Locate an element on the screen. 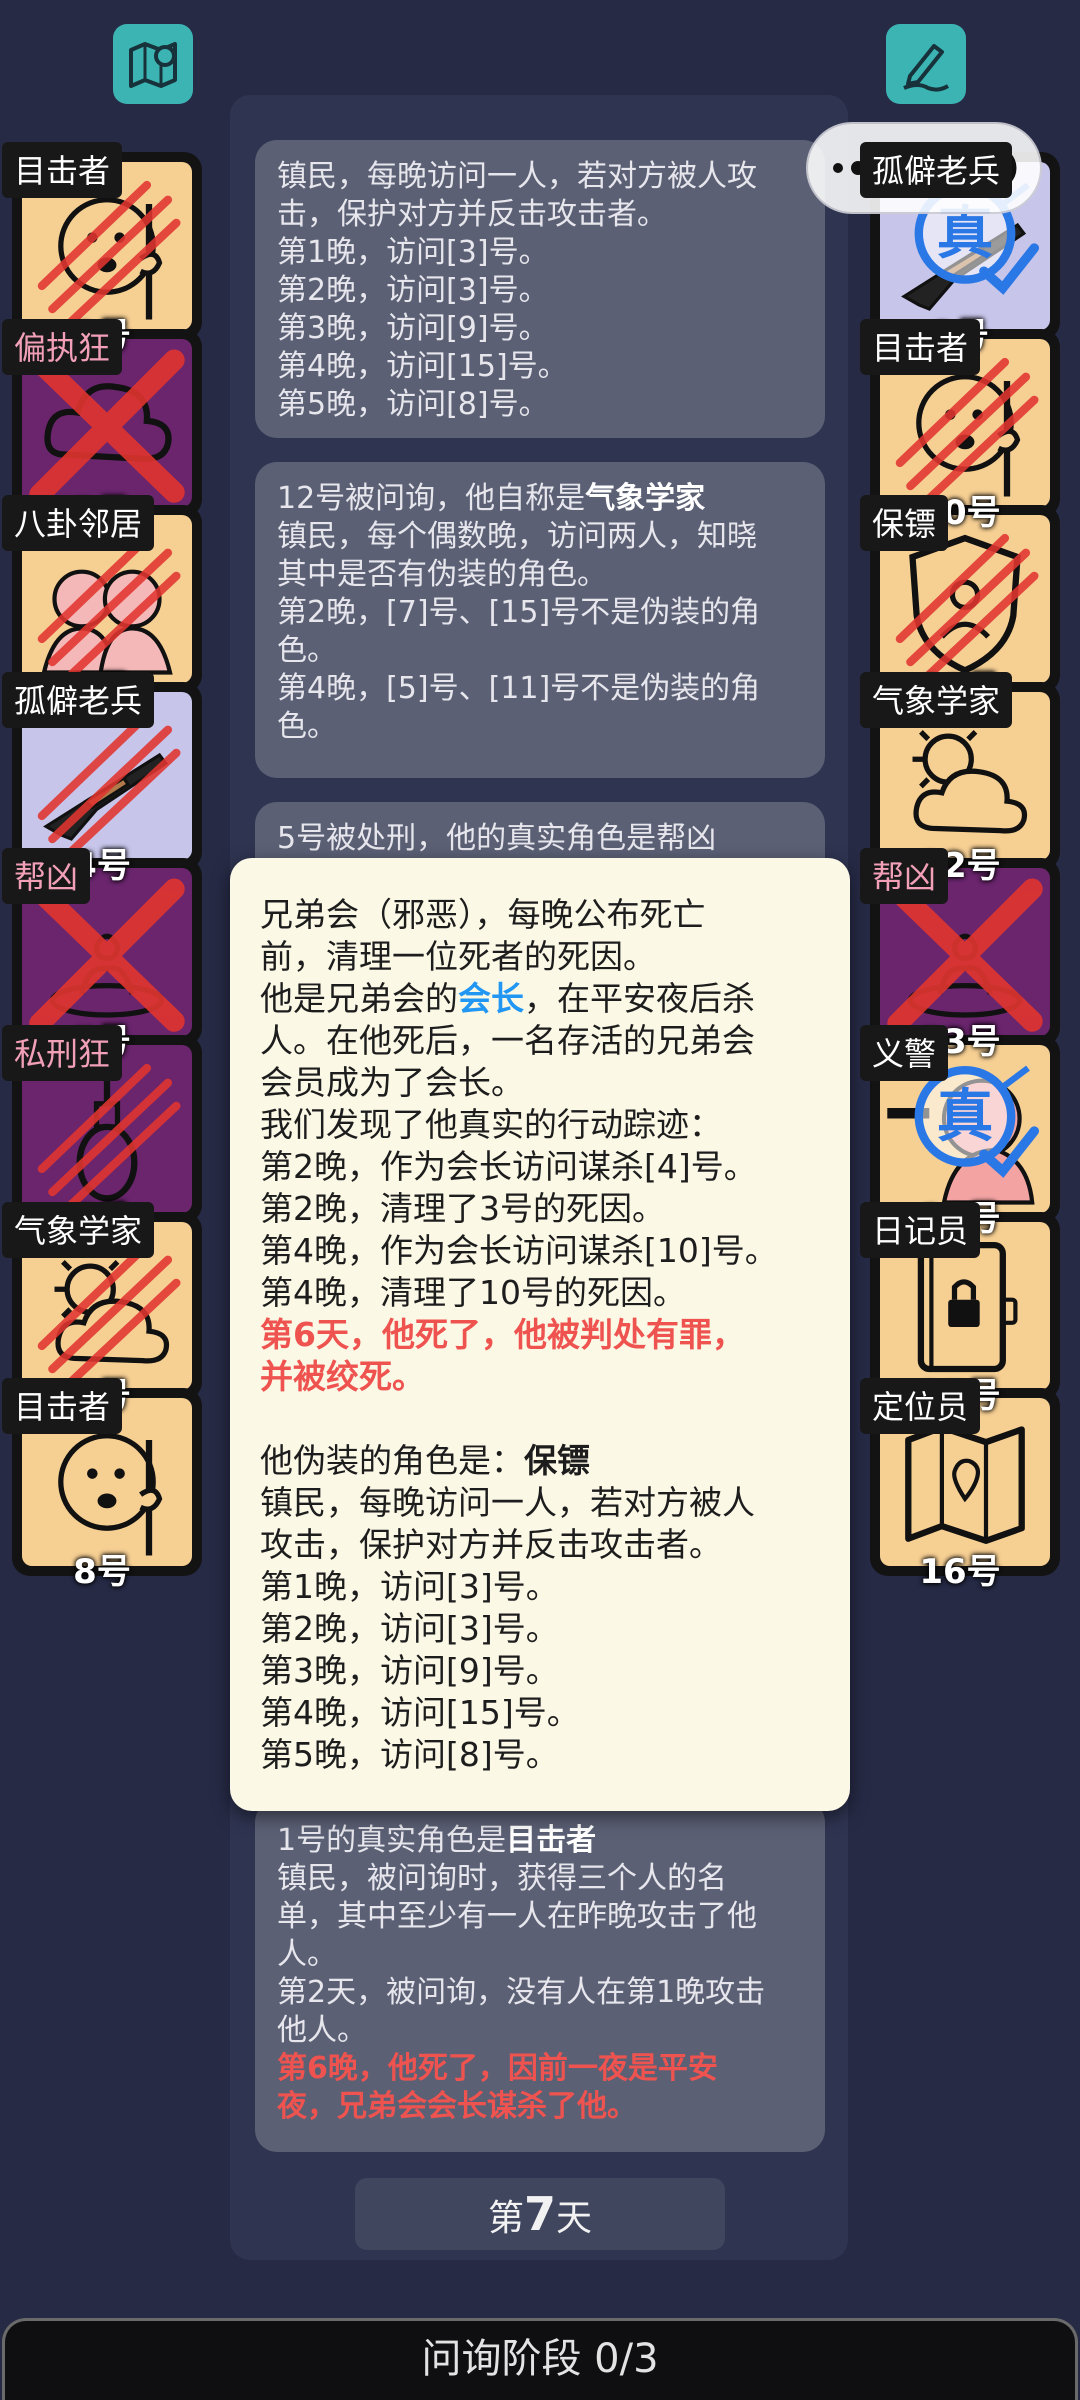 The image size is (1080, 2400). player-number: 16号 is located at coordinates (960, 1572).